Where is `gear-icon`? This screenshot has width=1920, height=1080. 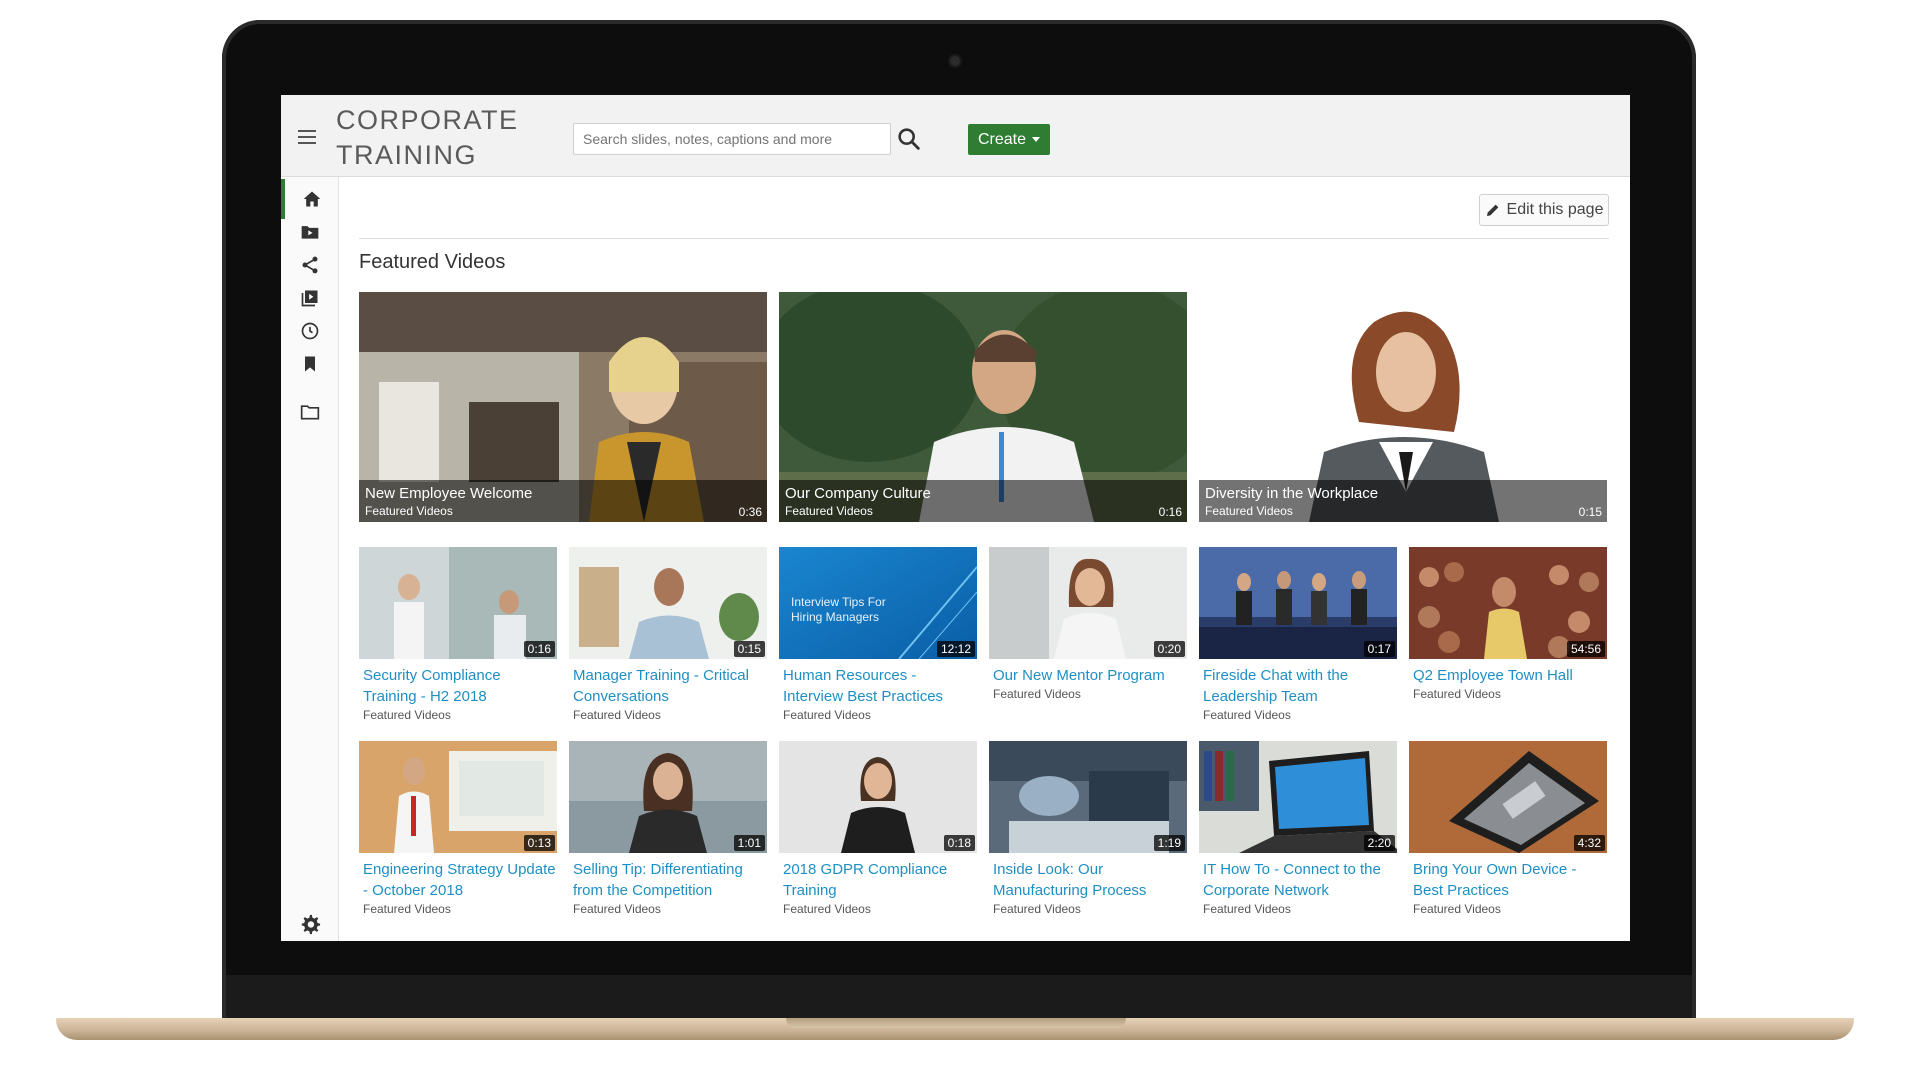 gear-icon is located at coordinates (311, 924).